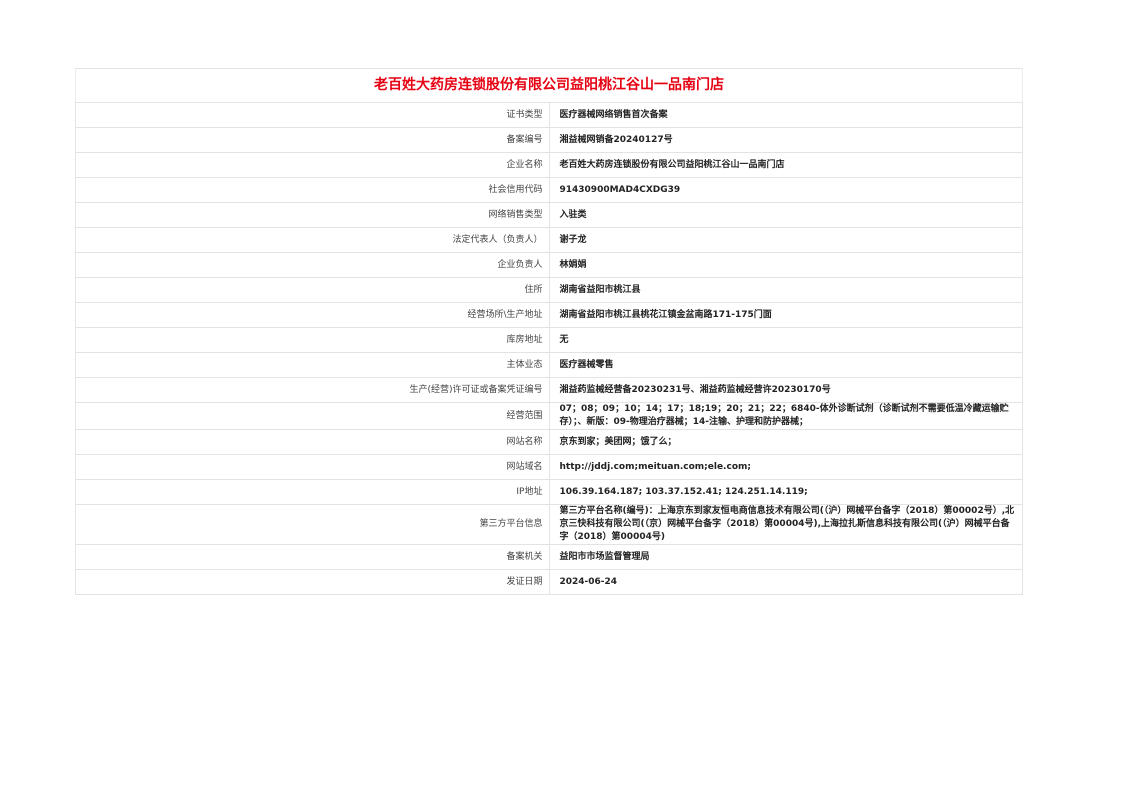 The image size is (1122, 793). I want to click on certificate-type-label: 证书类型, so click(312, 115).